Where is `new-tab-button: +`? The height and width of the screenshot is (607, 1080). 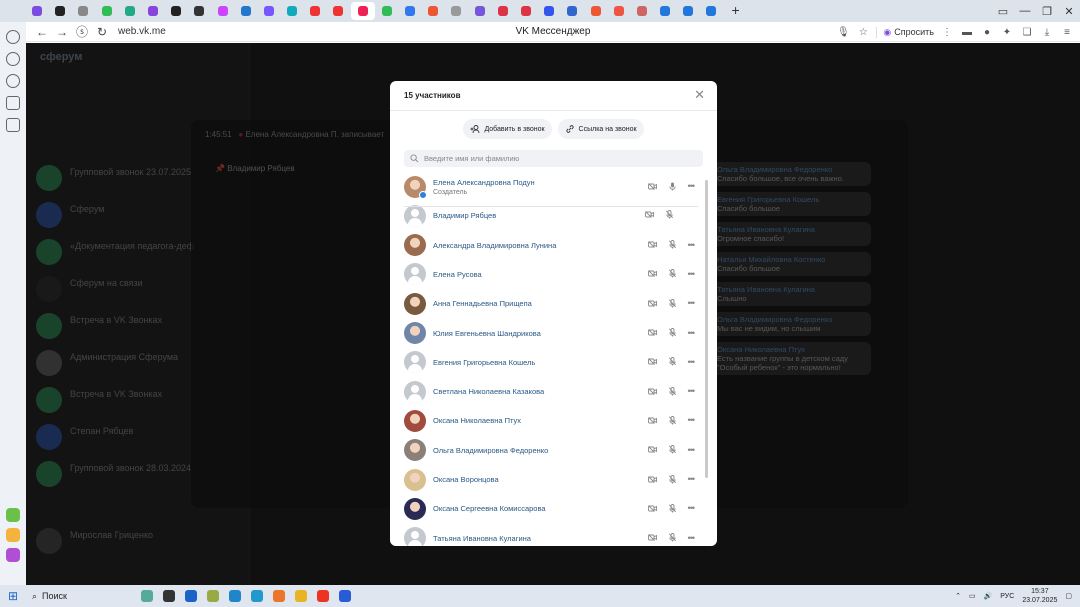
new-tab-button: + is located at coordinates (736, 11).